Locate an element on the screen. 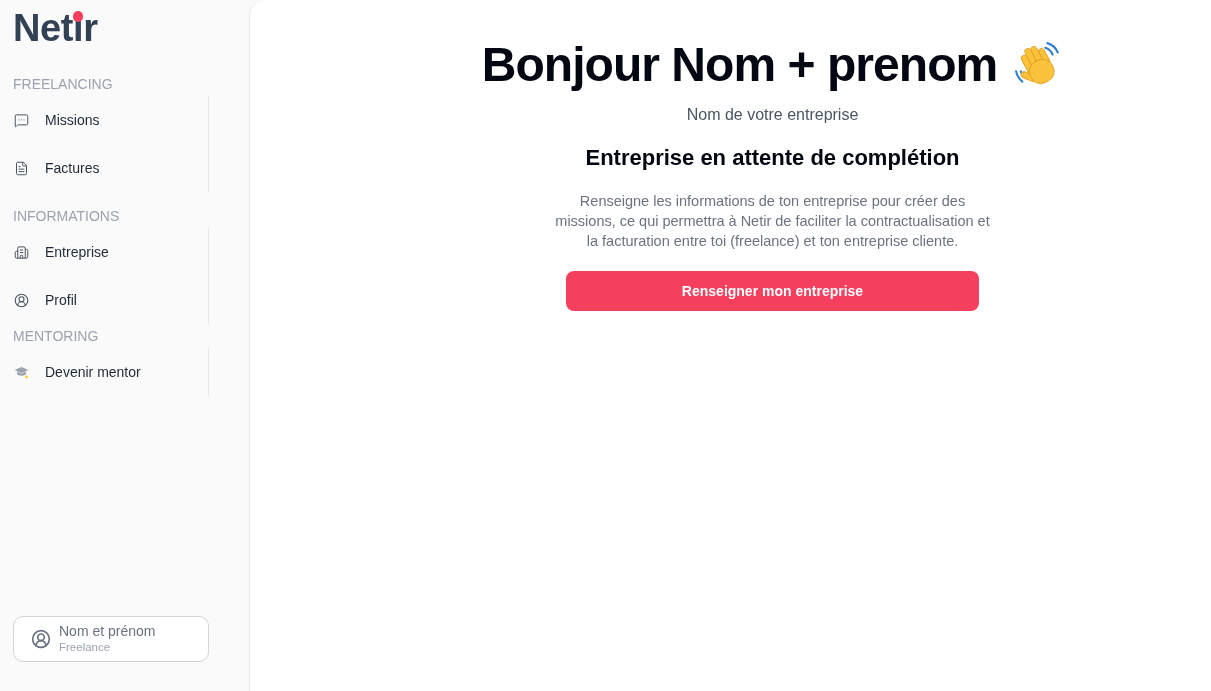 The height and width of the screenshot is (691, 1211). company-name: Nom de votre entreprise is located at coordinates (772, 115).